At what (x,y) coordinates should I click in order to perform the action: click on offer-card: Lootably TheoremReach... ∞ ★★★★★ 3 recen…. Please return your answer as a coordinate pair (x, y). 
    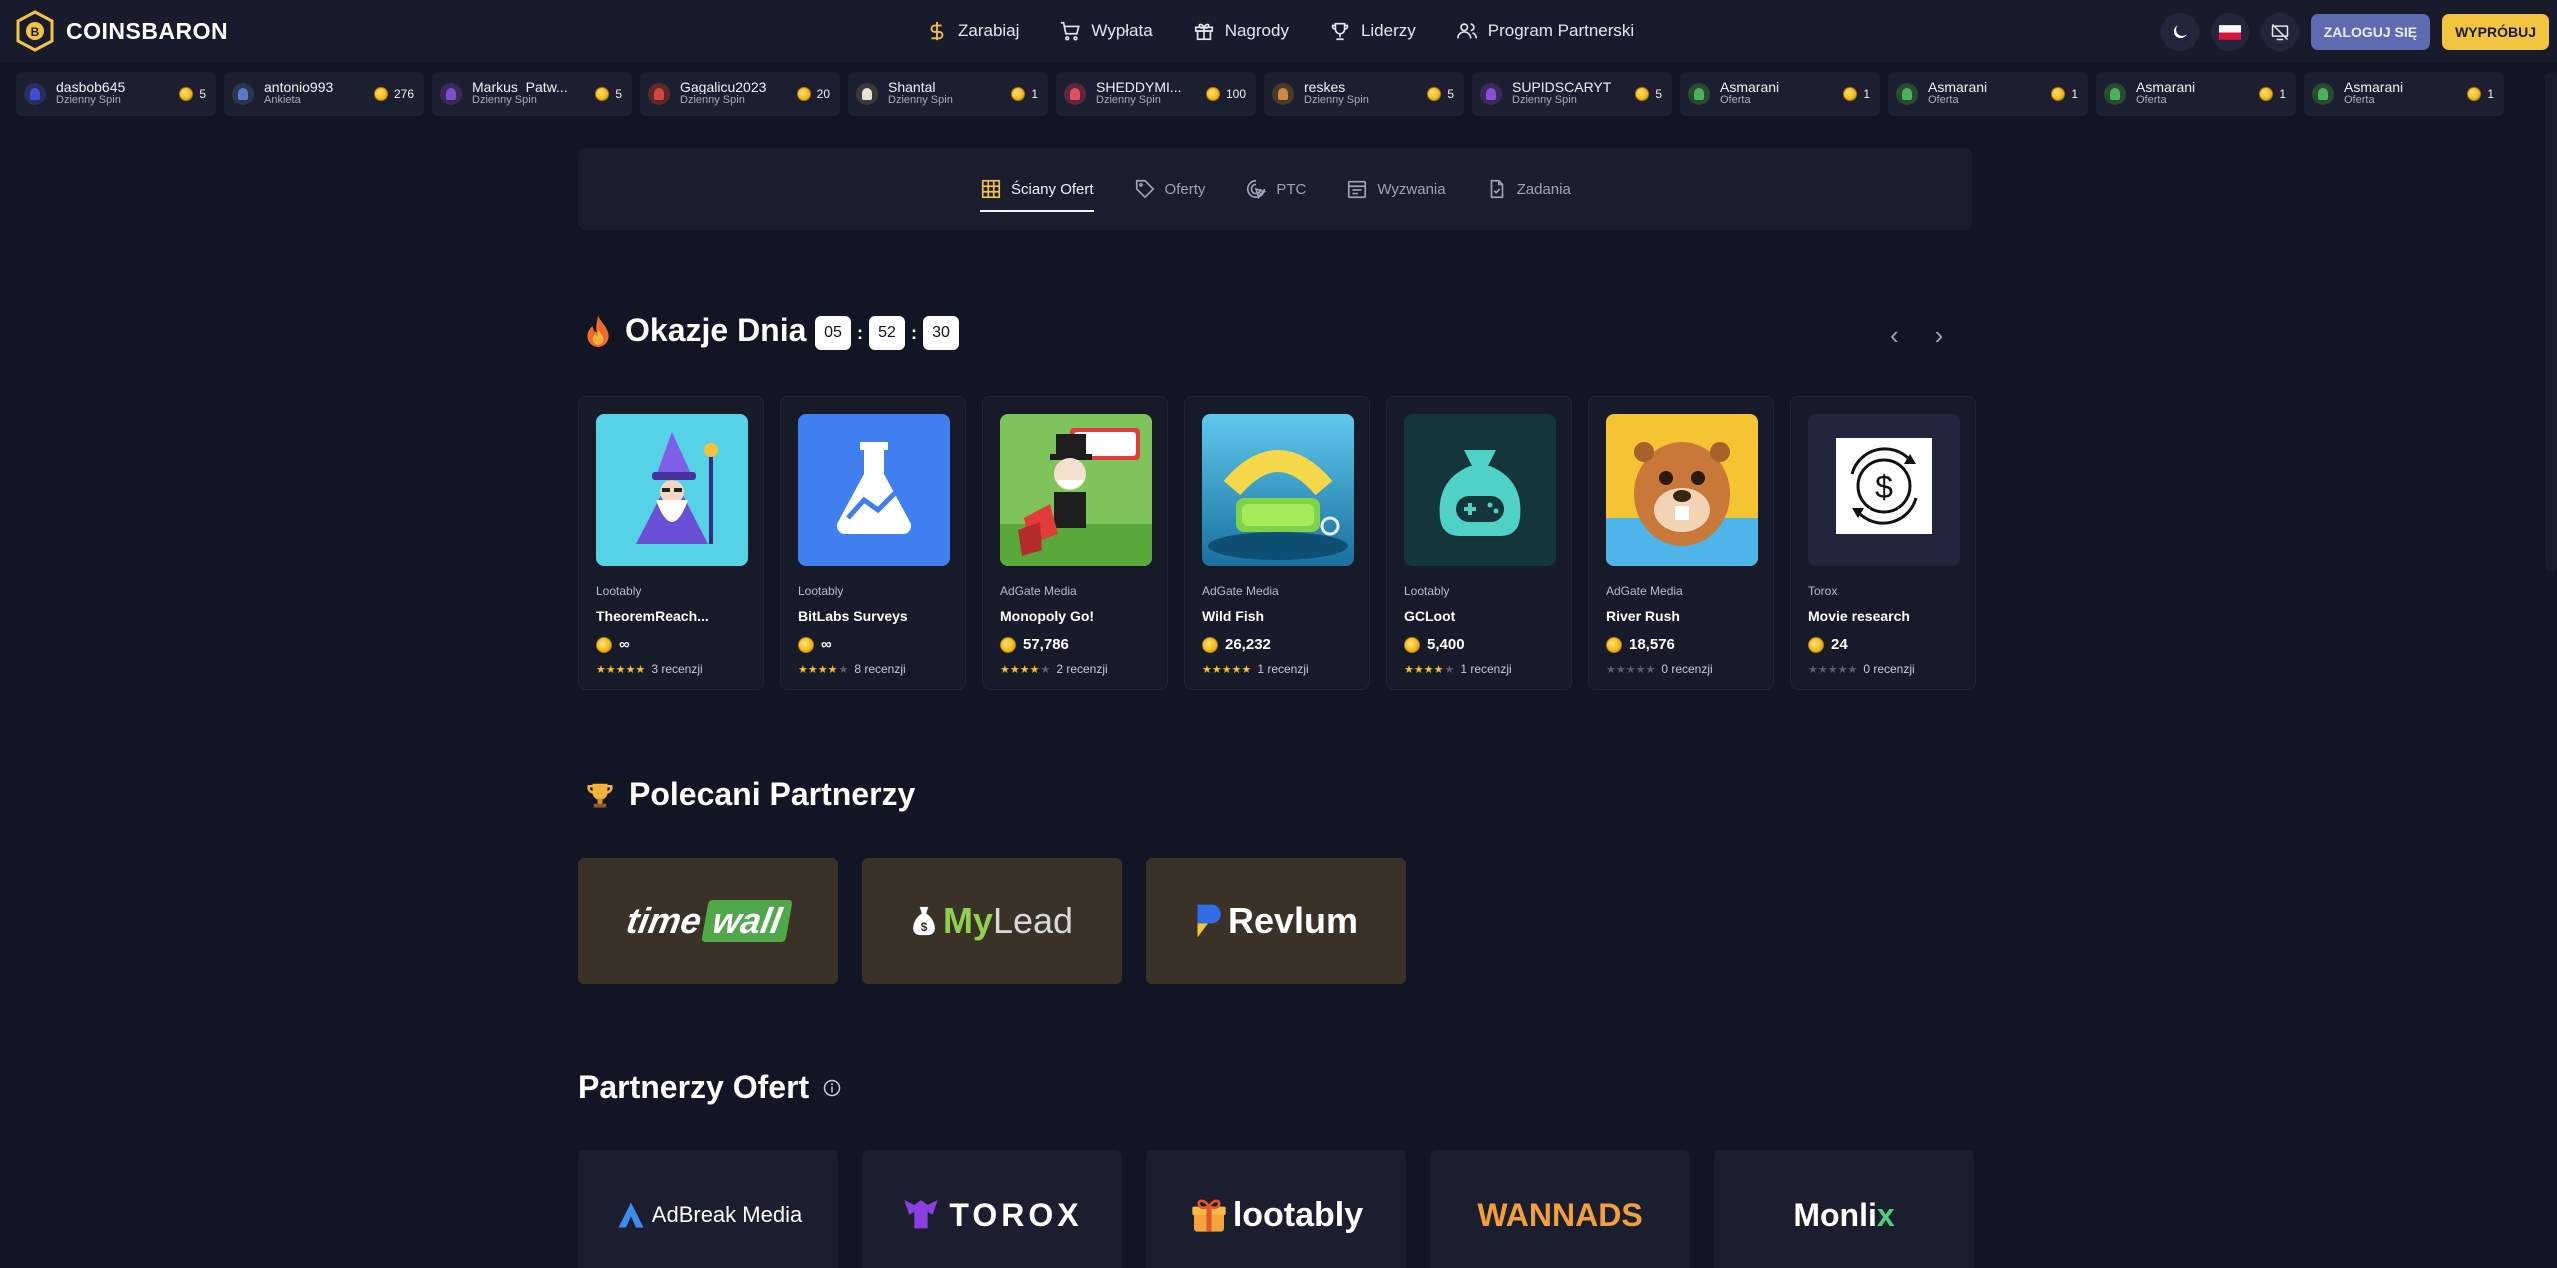
    Looking at the image, I should click on (671, 543).